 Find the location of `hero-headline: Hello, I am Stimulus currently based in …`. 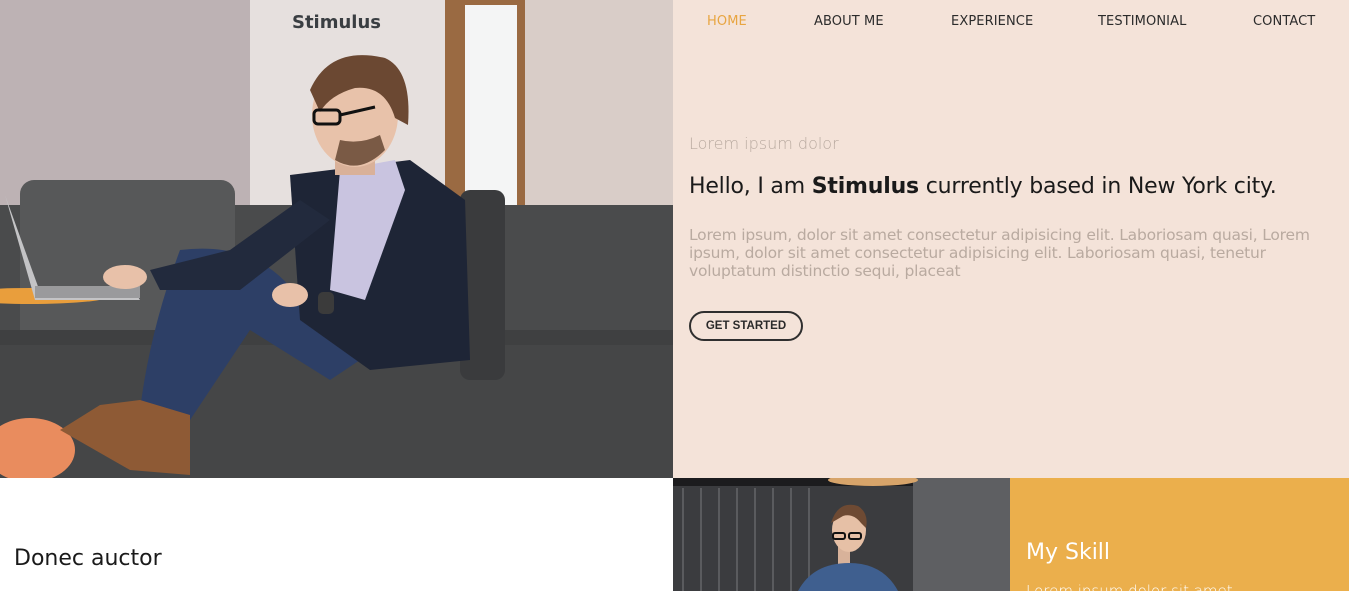

hero-headline: Hello, I am Stimulus currently based in … is located at coordinates (983, 186).